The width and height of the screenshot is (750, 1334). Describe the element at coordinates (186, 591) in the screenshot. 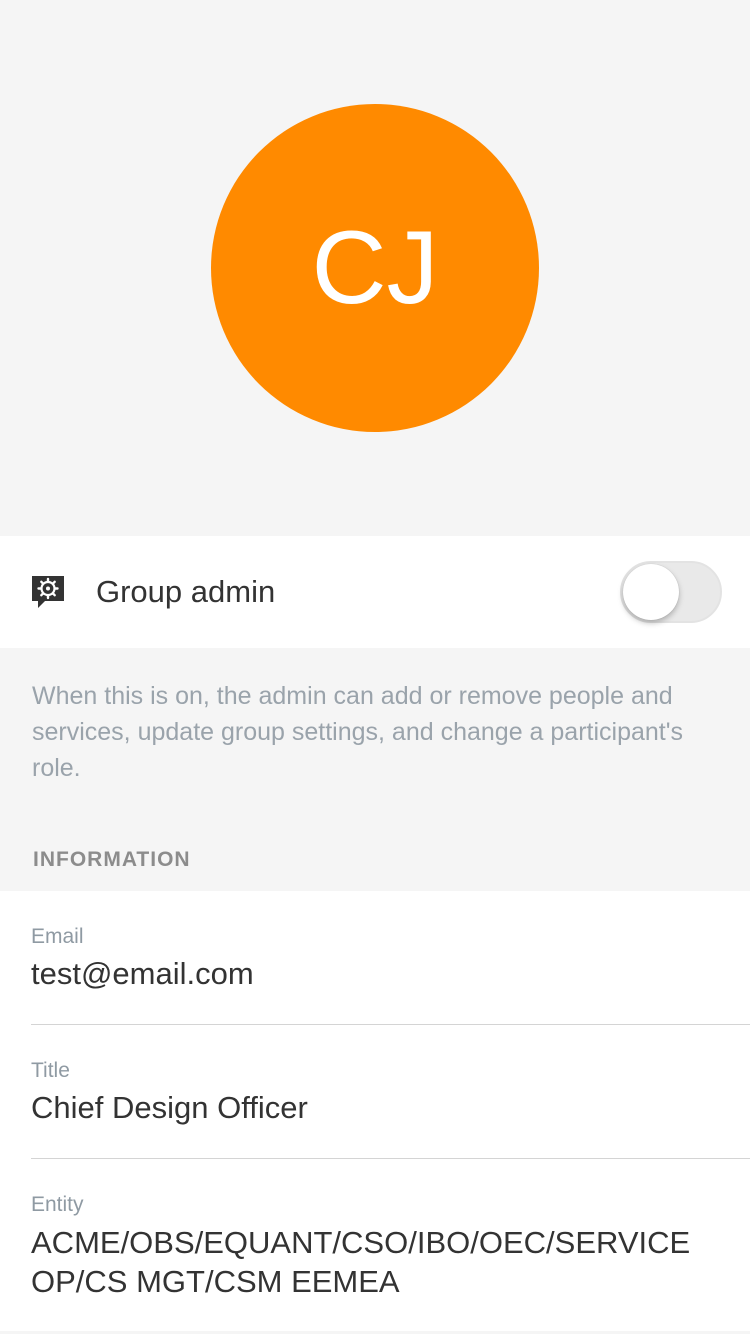

I see `group-admin-label: Group admin` at that location.